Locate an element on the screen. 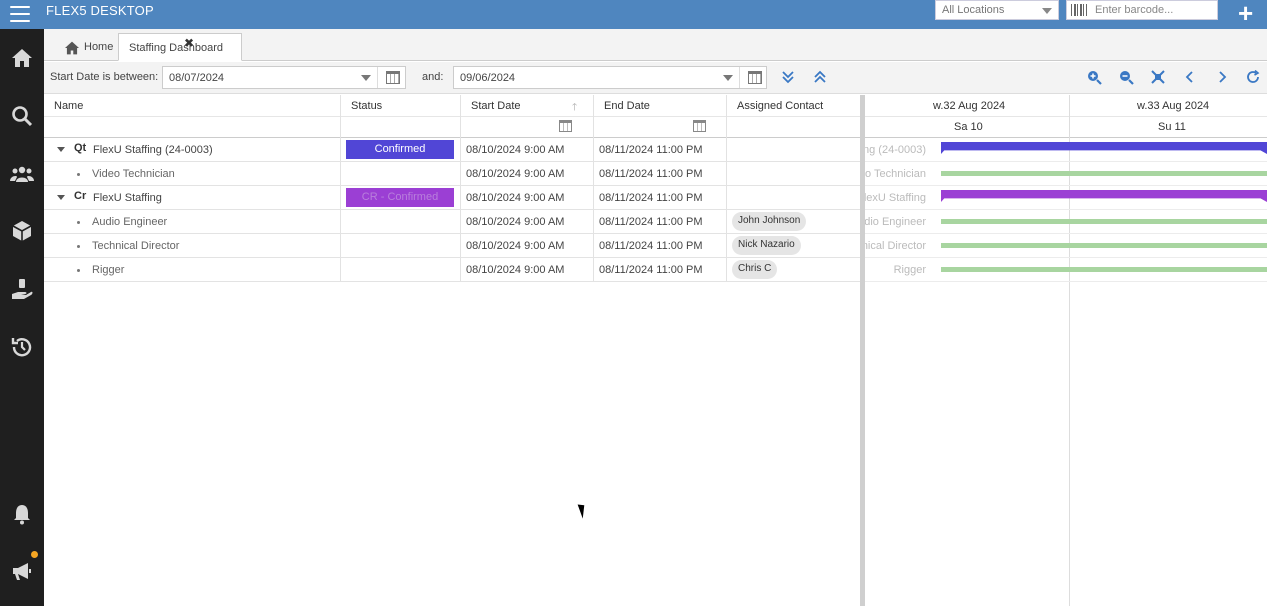 This screenshot has height=606, width=1267. gantt-row: eo Technician is located at coordinates (1066, 174).